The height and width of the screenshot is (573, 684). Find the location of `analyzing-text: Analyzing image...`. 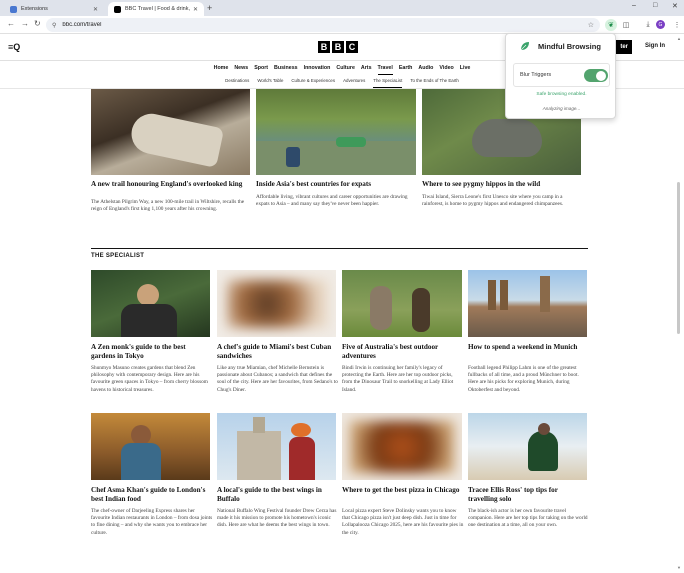

analyzing-text: Analyzing image... is located at coordinates (561, 108).